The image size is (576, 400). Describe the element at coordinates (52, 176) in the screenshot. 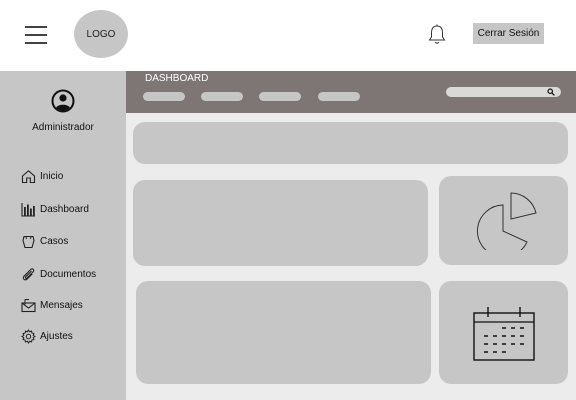

I see `sidebar-item-label: Inicio` at that location.